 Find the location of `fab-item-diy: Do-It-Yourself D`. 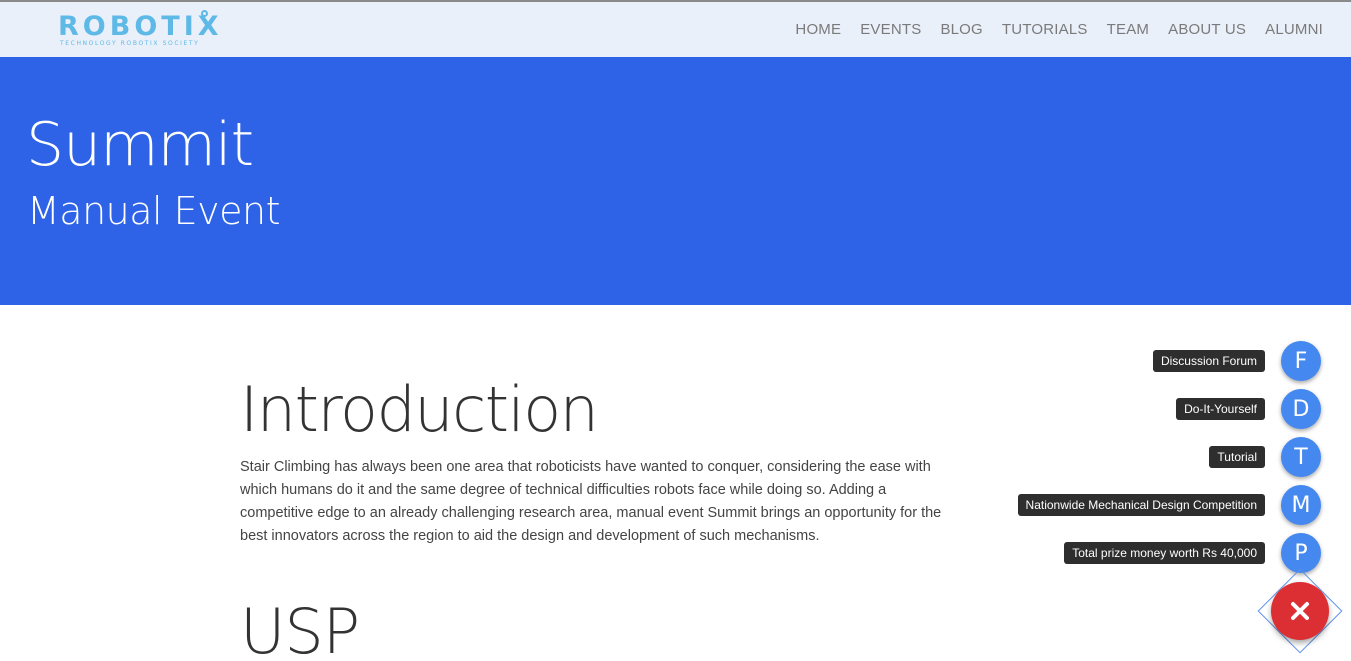

fab-item-diy: Do-It-Yourself D is located at coordinates (1248, 409).